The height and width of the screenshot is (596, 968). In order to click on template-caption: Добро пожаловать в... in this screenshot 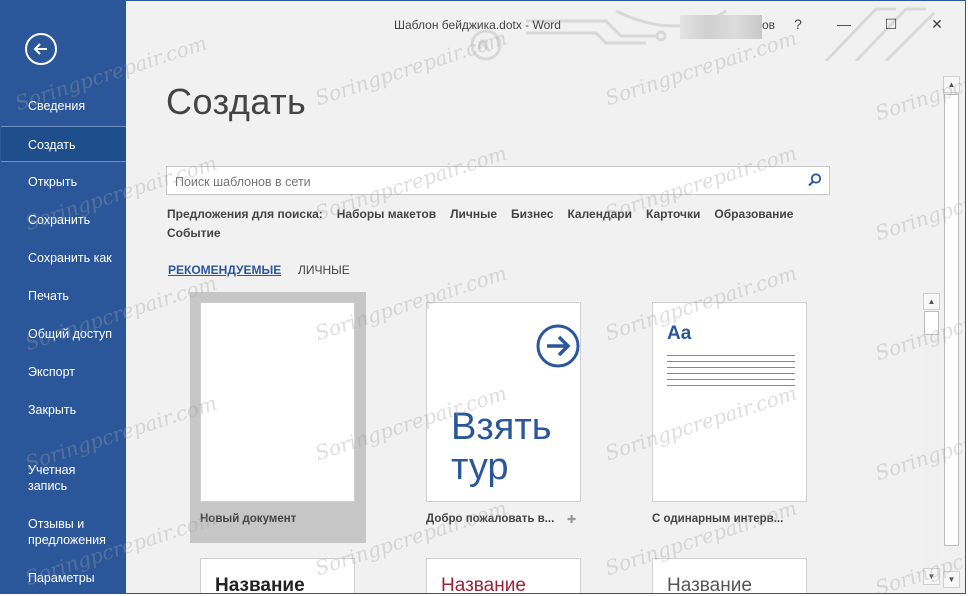, I will do `click(490, 519)`.